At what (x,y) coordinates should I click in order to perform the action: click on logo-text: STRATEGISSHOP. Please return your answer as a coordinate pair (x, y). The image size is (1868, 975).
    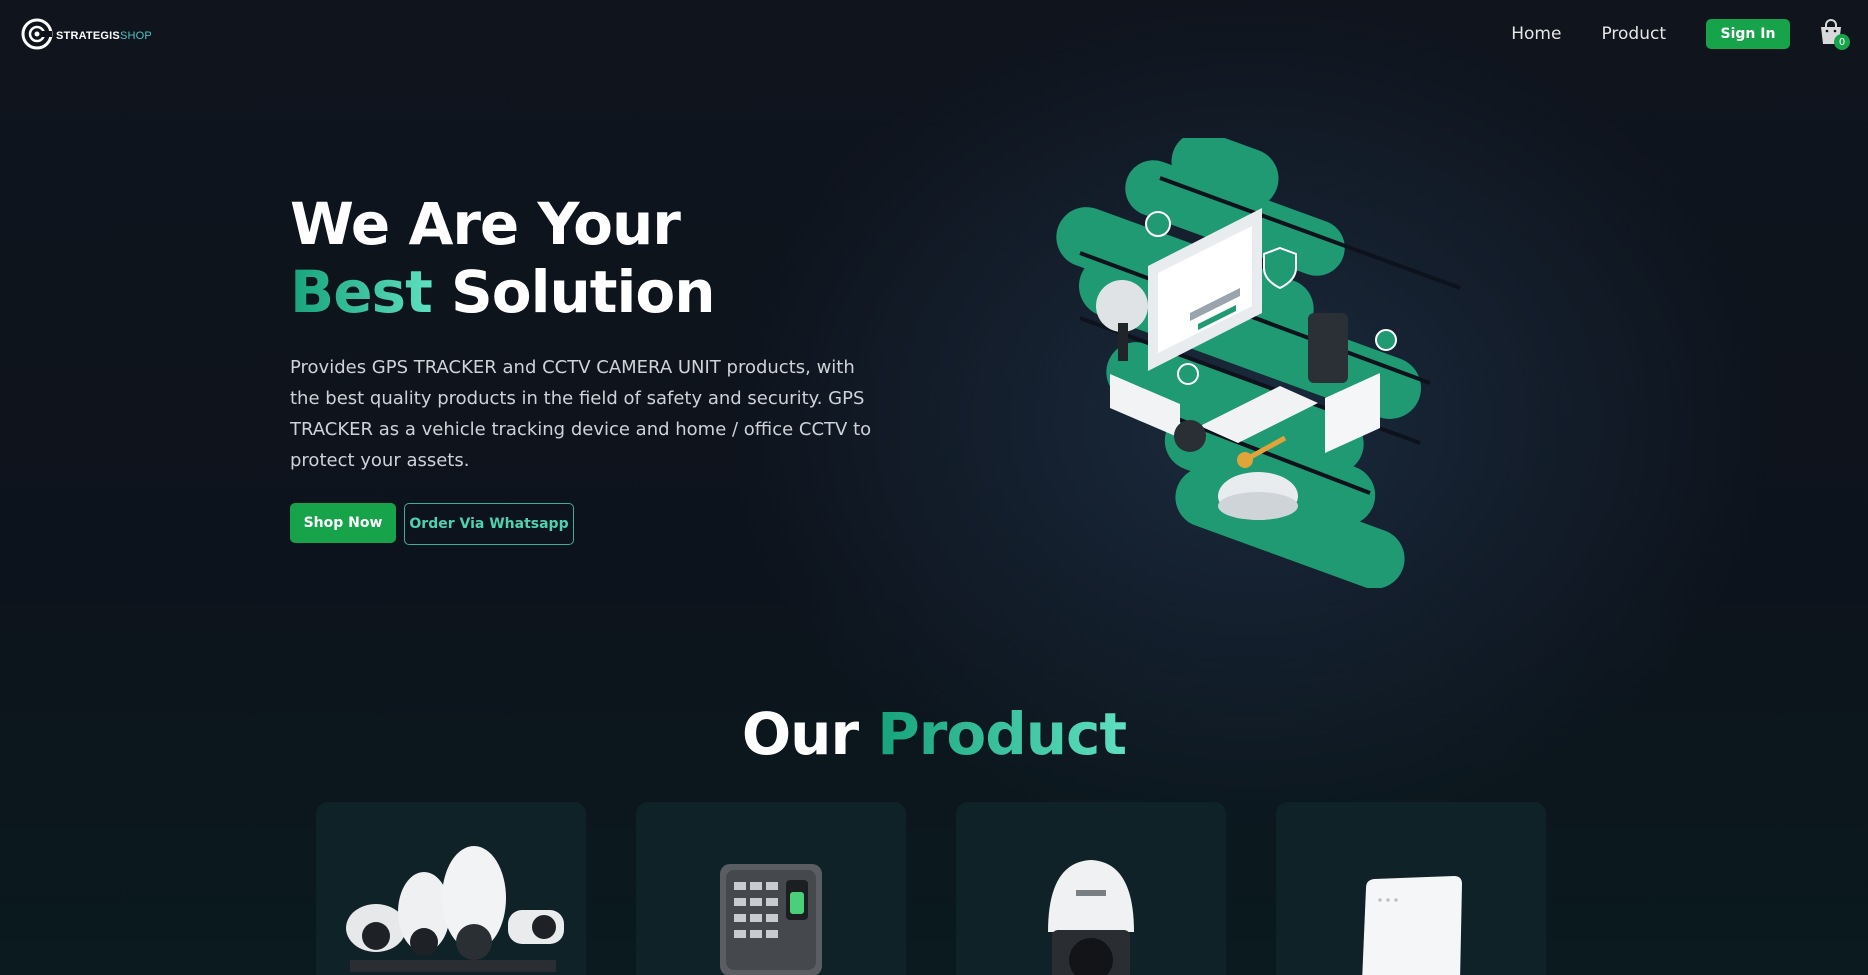
    Looking at the image, I should click on (104, 36).